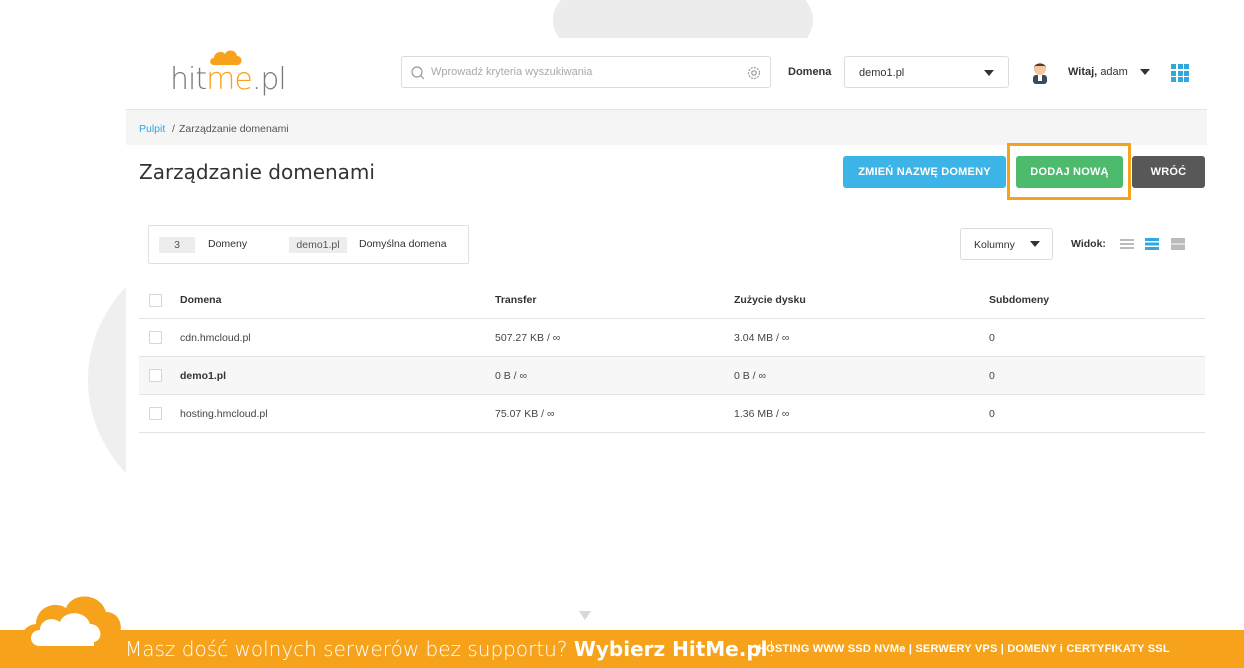  I want to click on cell-transfer: 507.27 KB / ∞, so click(528, 338).